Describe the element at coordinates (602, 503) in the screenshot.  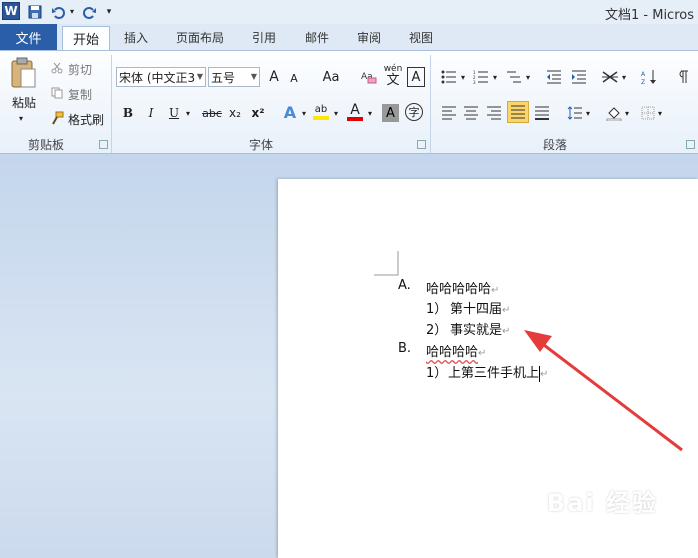
I see `watermark: Bai 经验` at that location.